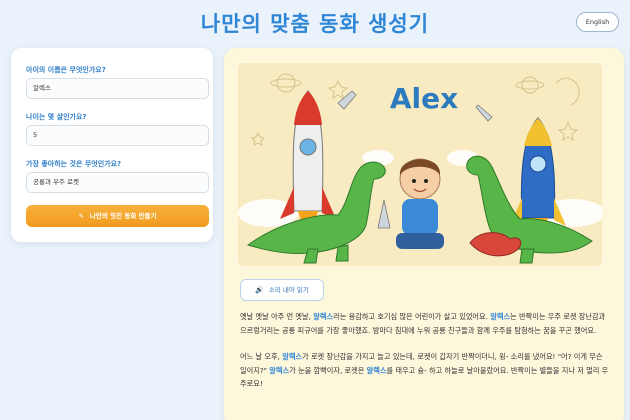  I want to click on speaker-icon: 🔊, so click(259, 290).